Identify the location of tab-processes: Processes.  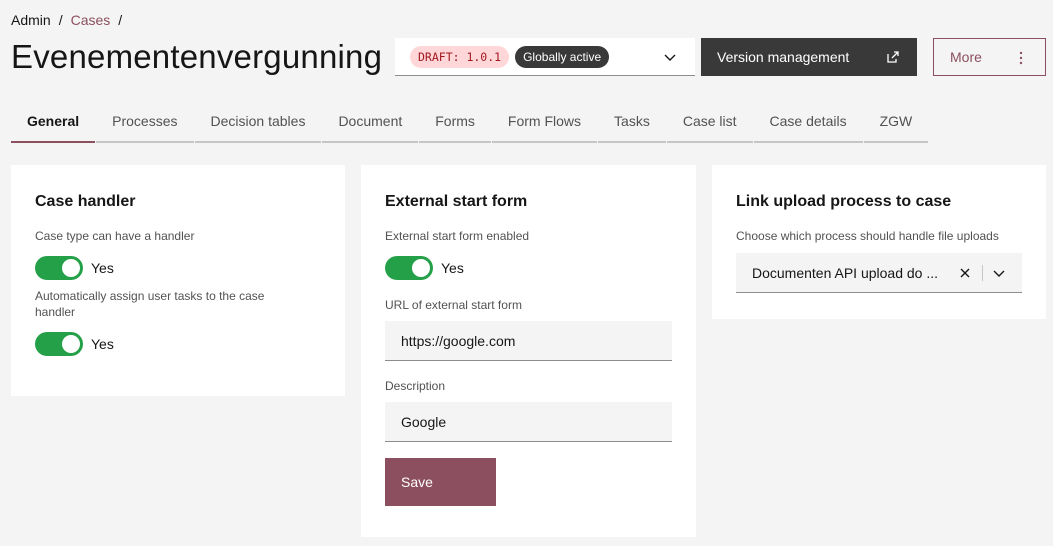
(145, 125).